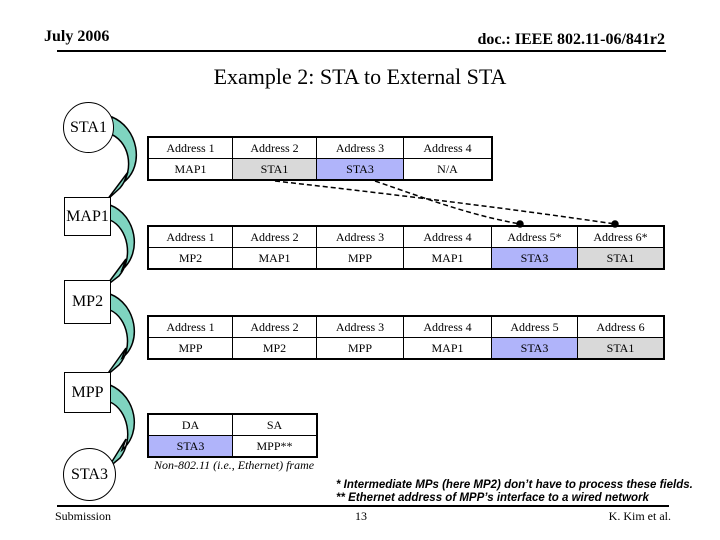  What do you see at coordinates (360, 147) in the screenshot?
I see `frame1-header-cell: Address 3` at bounding box center [360, 147].